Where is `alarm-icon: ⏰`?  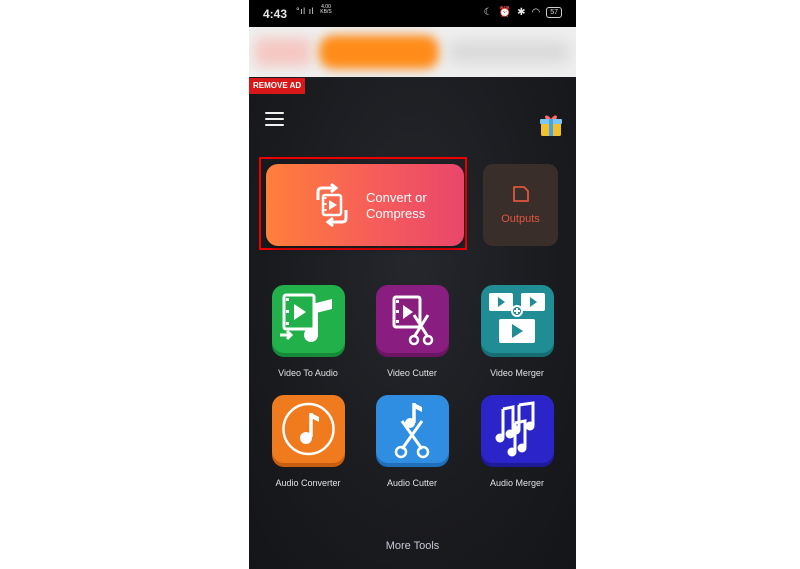
alarm-icon: ⏰ is located at coordinates (505, 12).